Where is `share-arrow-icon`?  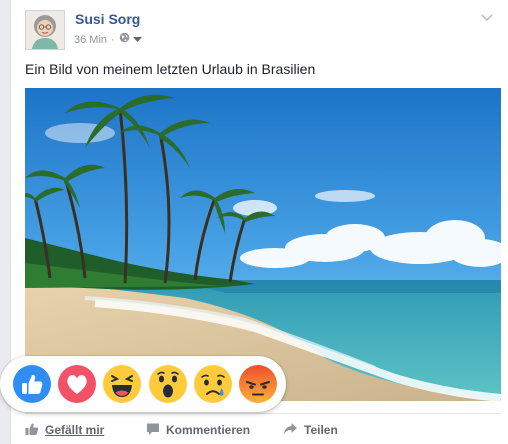
share-arrow-icon is located at coordinates (290, 430).